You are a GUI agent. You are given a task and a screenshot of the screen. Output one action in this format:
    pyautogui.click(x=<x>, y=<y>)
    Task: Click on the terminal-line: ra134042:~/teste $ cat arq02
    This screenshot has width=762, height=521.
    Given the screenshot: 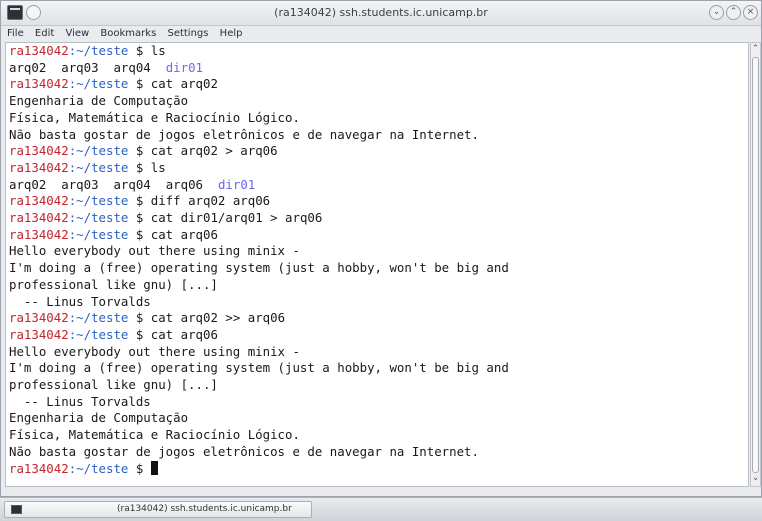 What is the action you would take?
    pyautogui.click(x=113, y=84)
    